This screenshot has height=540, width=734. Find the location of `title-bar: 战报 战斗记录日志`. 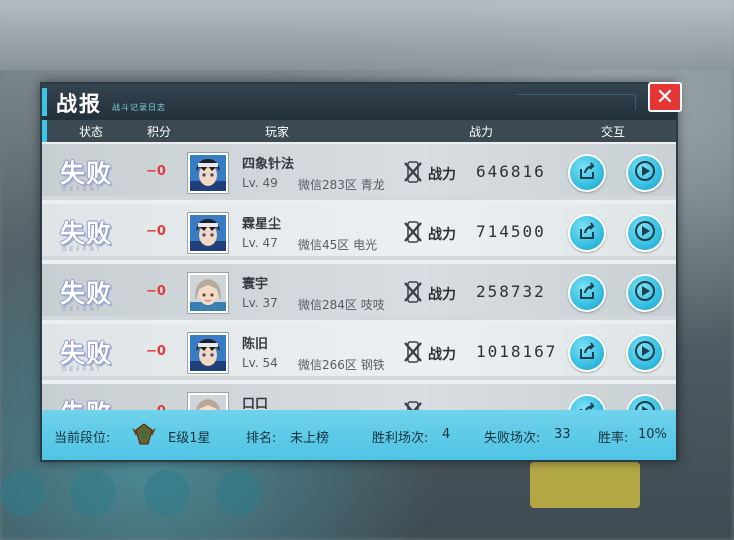

title-bar: 战报 战斗记录日志 is located at coordinates (359, 102).